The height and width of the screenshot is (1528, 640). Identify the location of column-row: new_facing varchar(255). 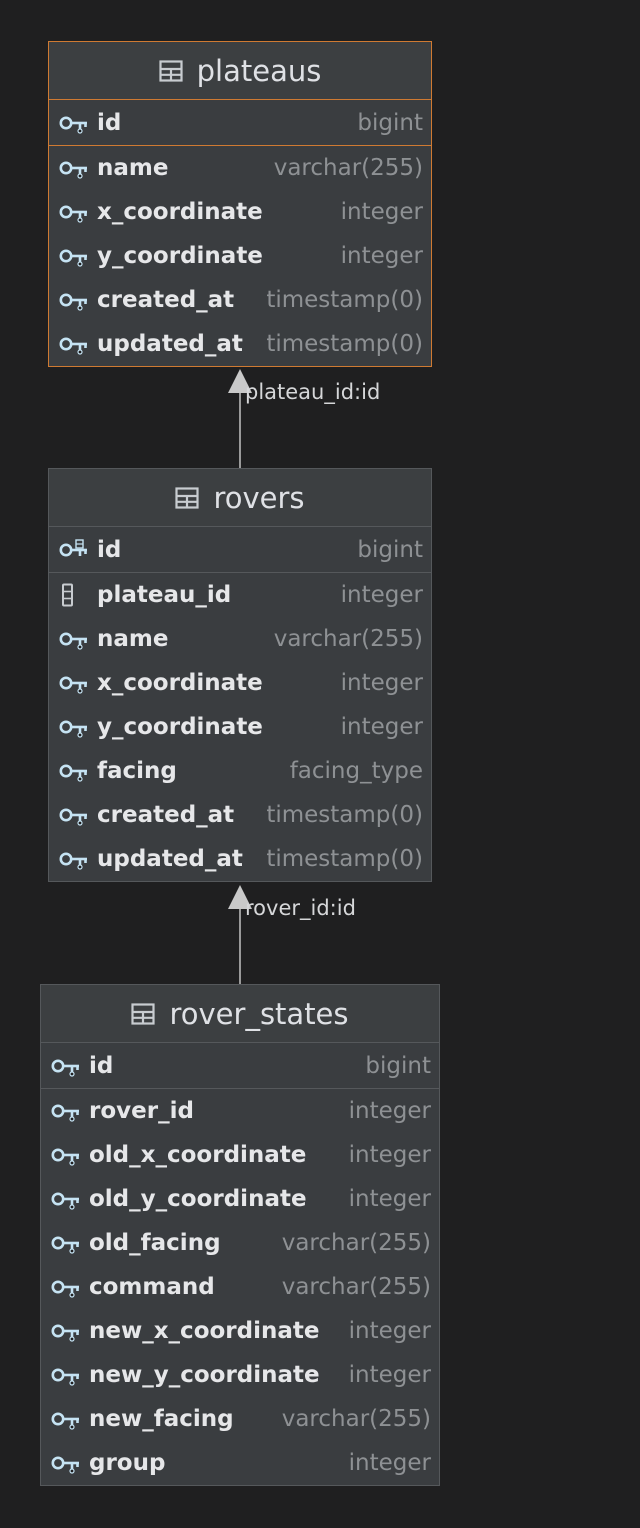
(240, 1419).